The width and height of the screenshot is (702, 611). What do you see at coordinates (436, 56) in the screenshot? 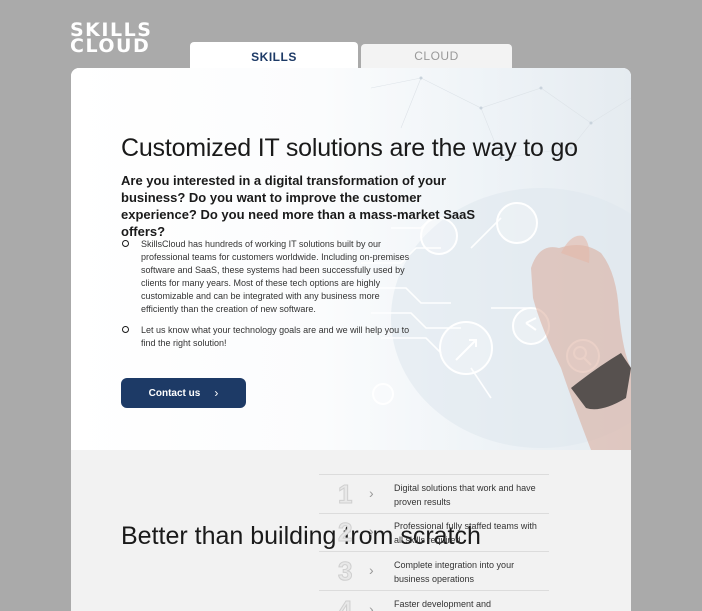
I see `tab-cloud: CLOUD` at bounding box center [436, 56].